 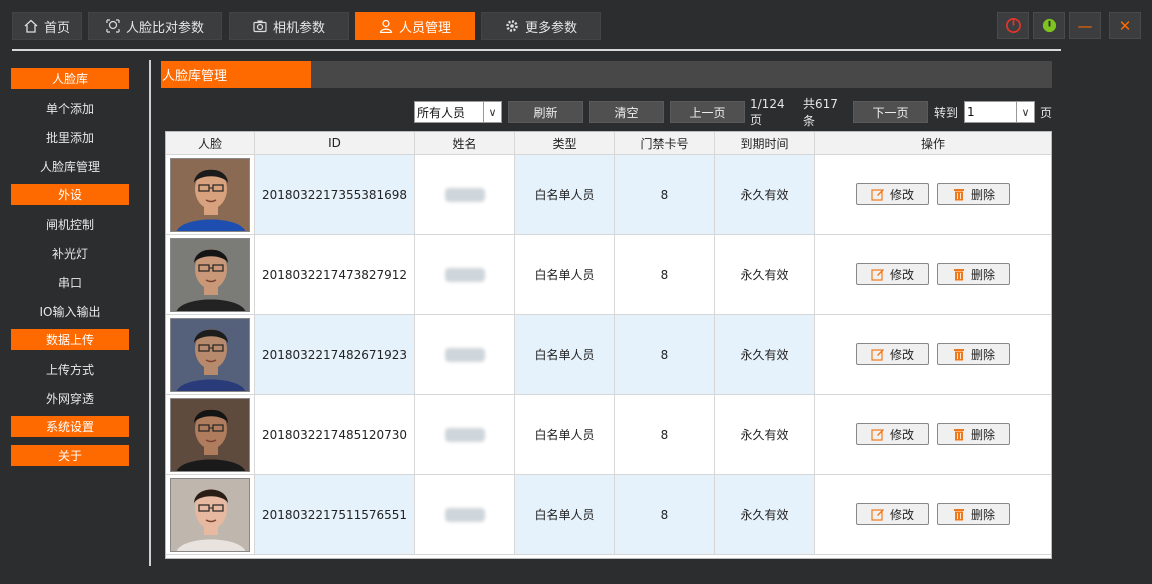 What do you see at coordinates (999, 112) in the screenshot?
I see `goto-select: 1 ∨` at bounding box center [999, 112].